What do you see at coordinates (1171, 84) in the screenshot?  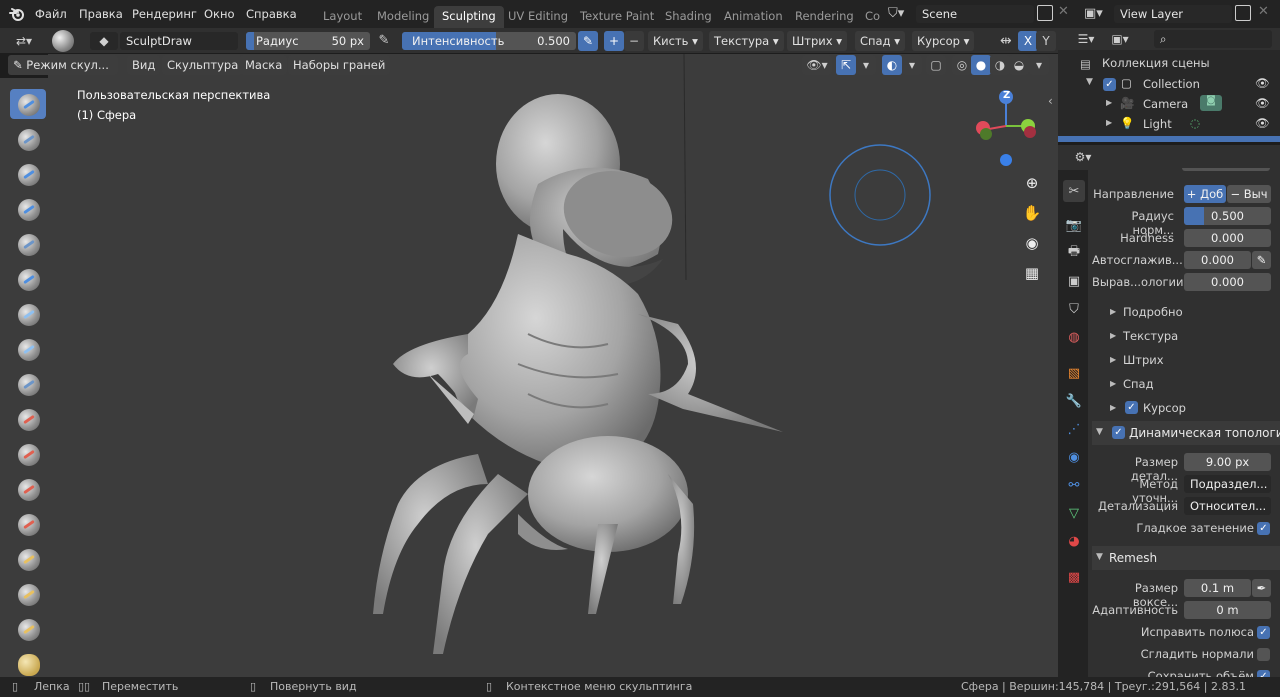 I see `outliner-item-collection: Collection` at bounding box center [1171, 84].